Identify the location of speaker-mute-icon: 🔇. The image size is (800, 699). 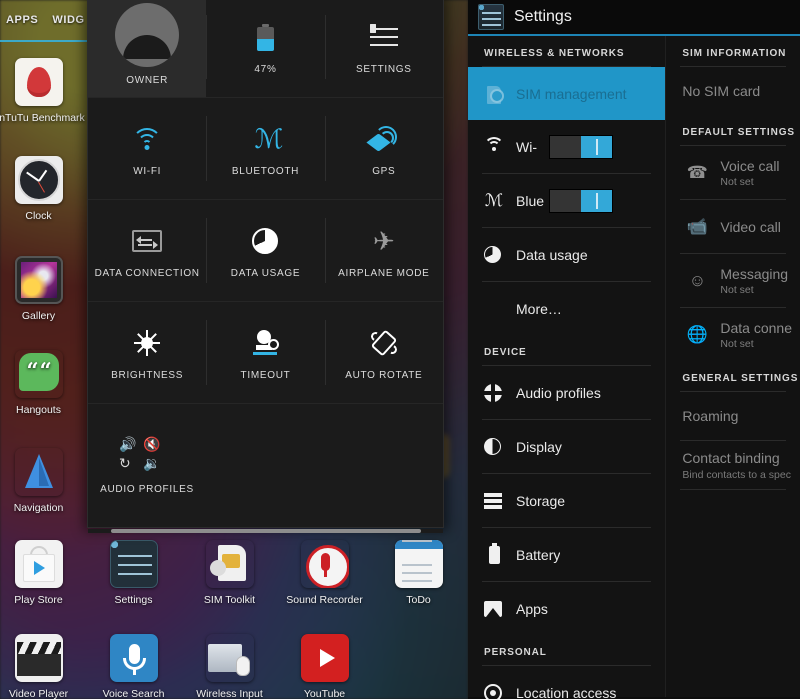
(152, 443).